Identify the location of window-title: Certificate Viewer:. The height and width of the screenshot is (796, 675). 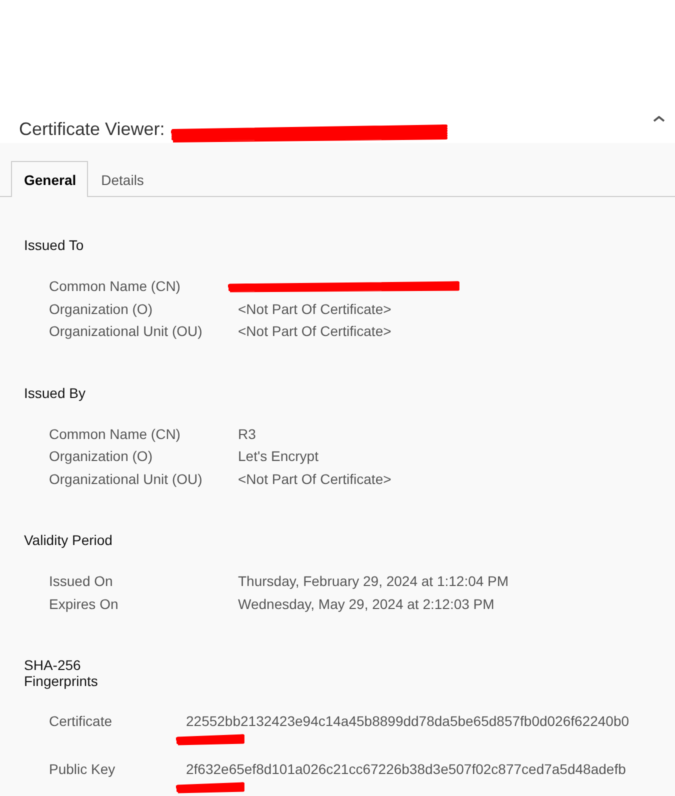
(92, 129).